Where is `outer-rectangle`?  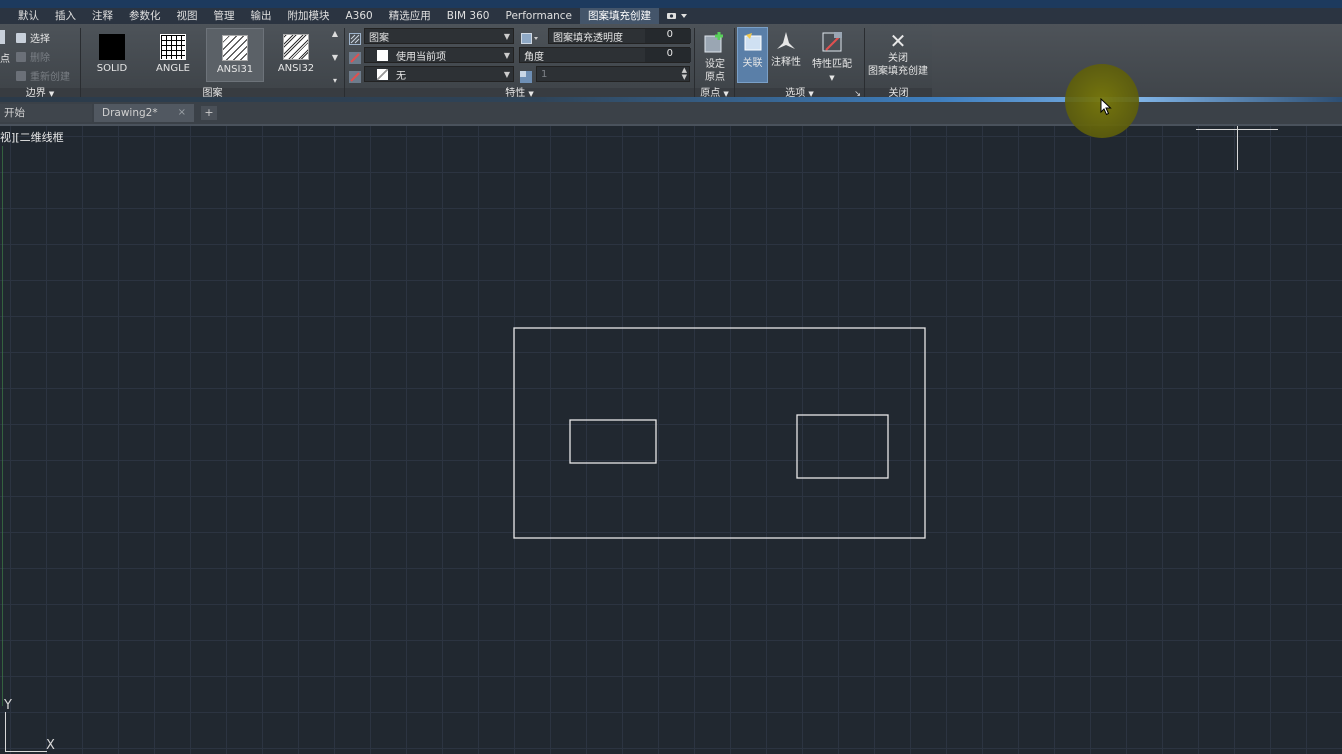 outer-rectangle is located at coordinates (719, 433).